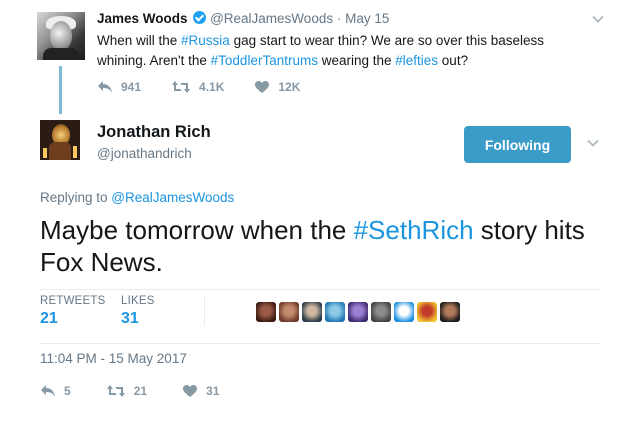 This screenshot has width=636, height=429. What do you see at coordinates (271, 18) in the screenshot?
I see `parent-author-handle: @RealJamesWoods` at bounding box center [271, 18].